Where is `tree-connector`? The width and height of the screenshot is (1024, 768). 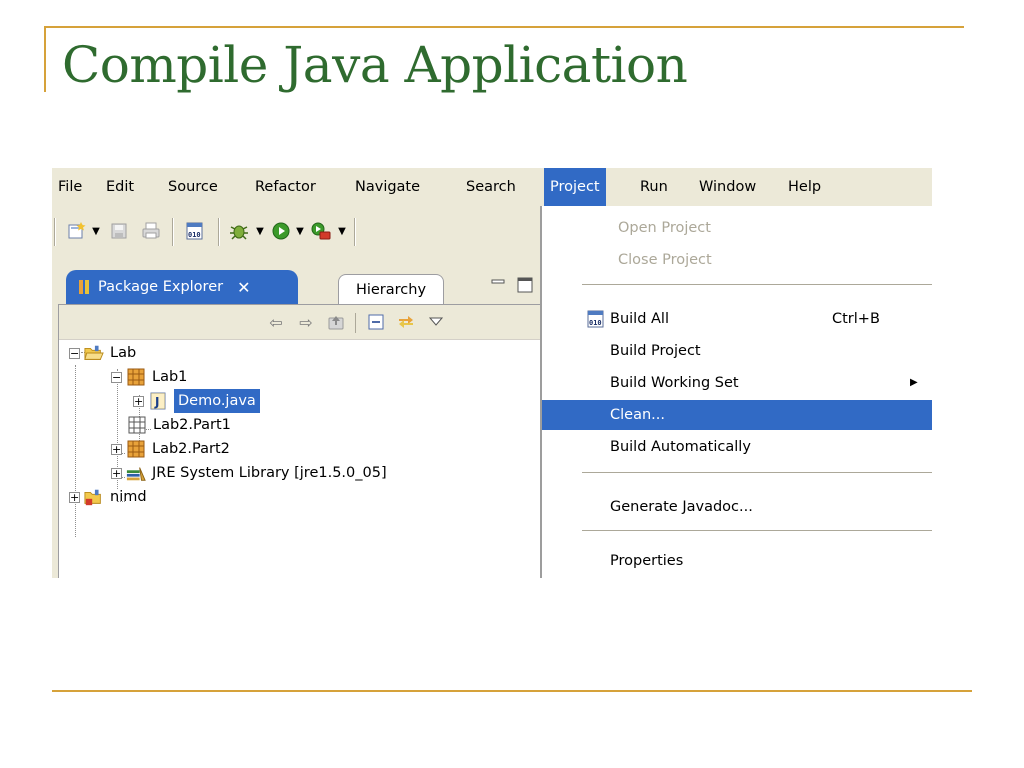 tree-connector is located at coordinates (76, 451).